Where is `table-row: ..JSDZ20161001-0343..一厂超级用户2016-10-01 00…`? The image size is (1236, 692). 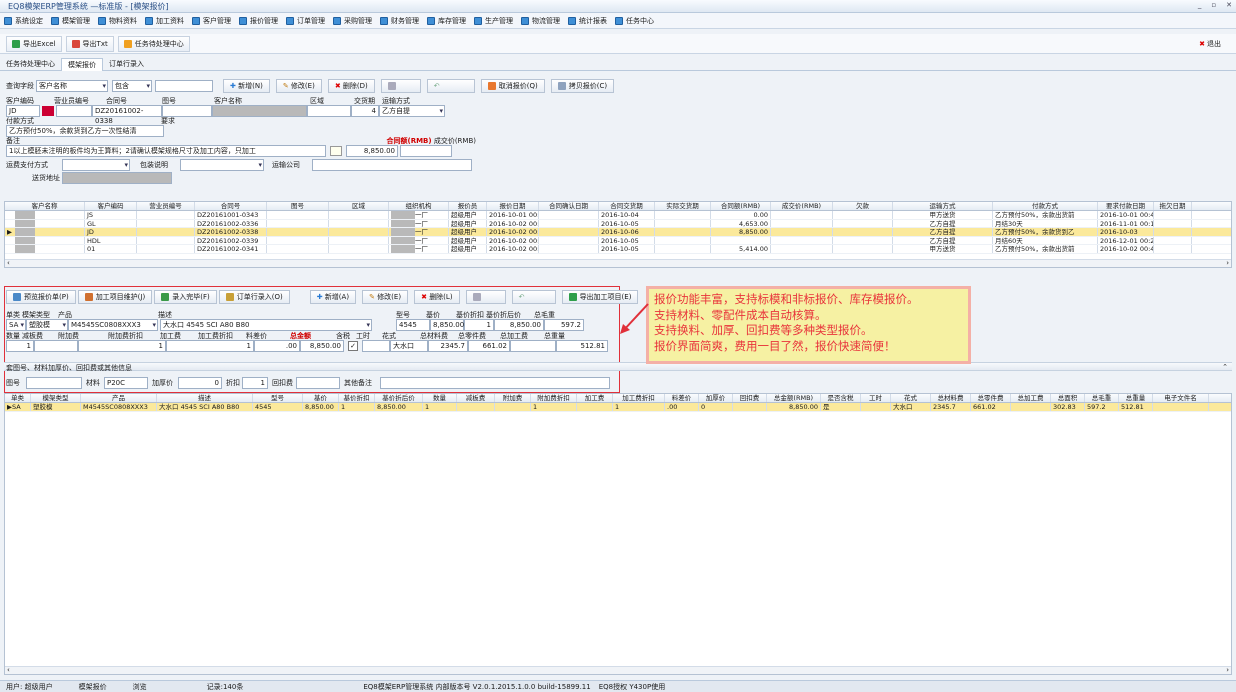 table-row: ..JSDZ20161001-0343..一厂超级用户2016-10-01 00… is located at coordinates (618, 215).